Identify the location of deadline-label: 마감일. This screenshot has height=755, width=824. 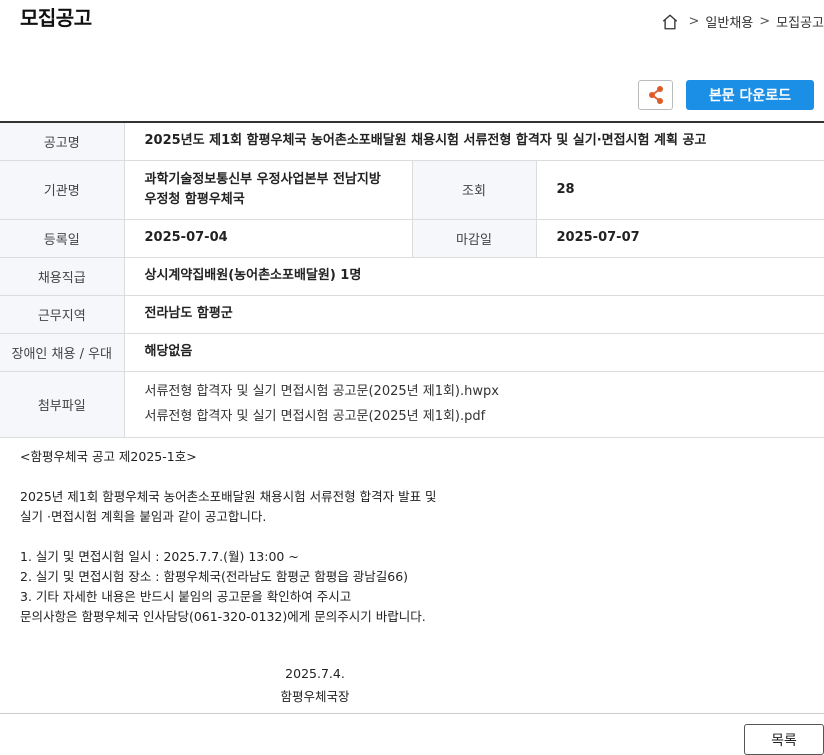
(474, 238).